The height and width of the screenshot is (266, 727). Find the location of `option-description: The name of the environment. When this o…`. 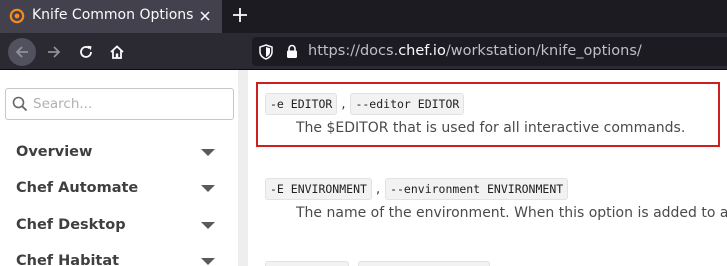

option-description: The name of the environment. When this o… is located at coordinates (511, 213).